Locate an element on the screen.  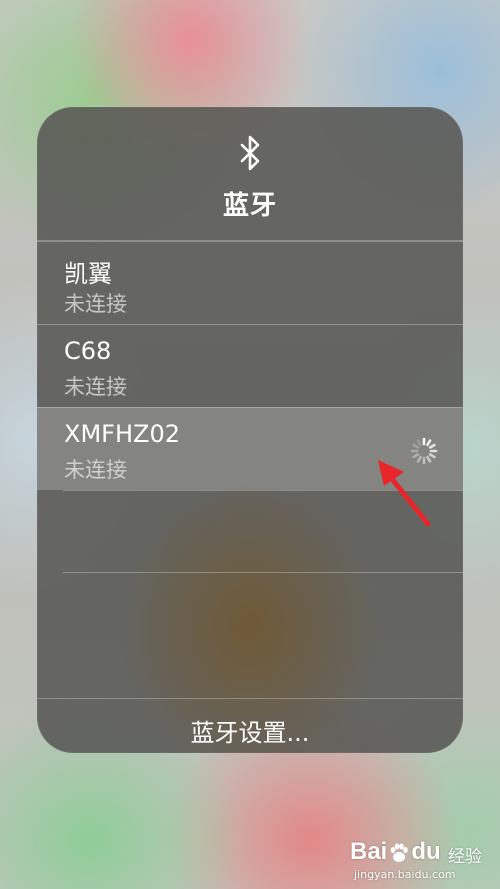
bluetooth-icon is located at coordinates (250, 153).